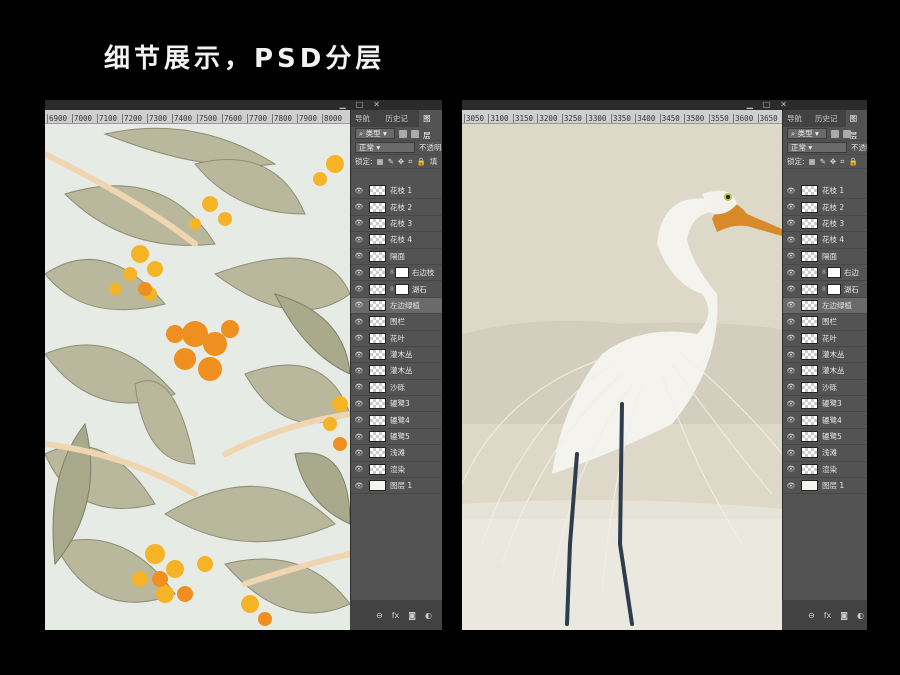 Image resolution: width=900 pixels, height=675 pixels. What do you see at coordinates (767, 105) in the screenshot?
I see `maximize-icon: □` at bounding box center [767, 105].